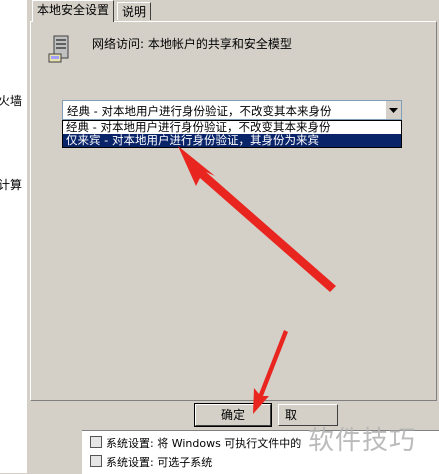 The image size is (439, 474). I want to click on tab-label: 本地安全设置, so click(73, 10).